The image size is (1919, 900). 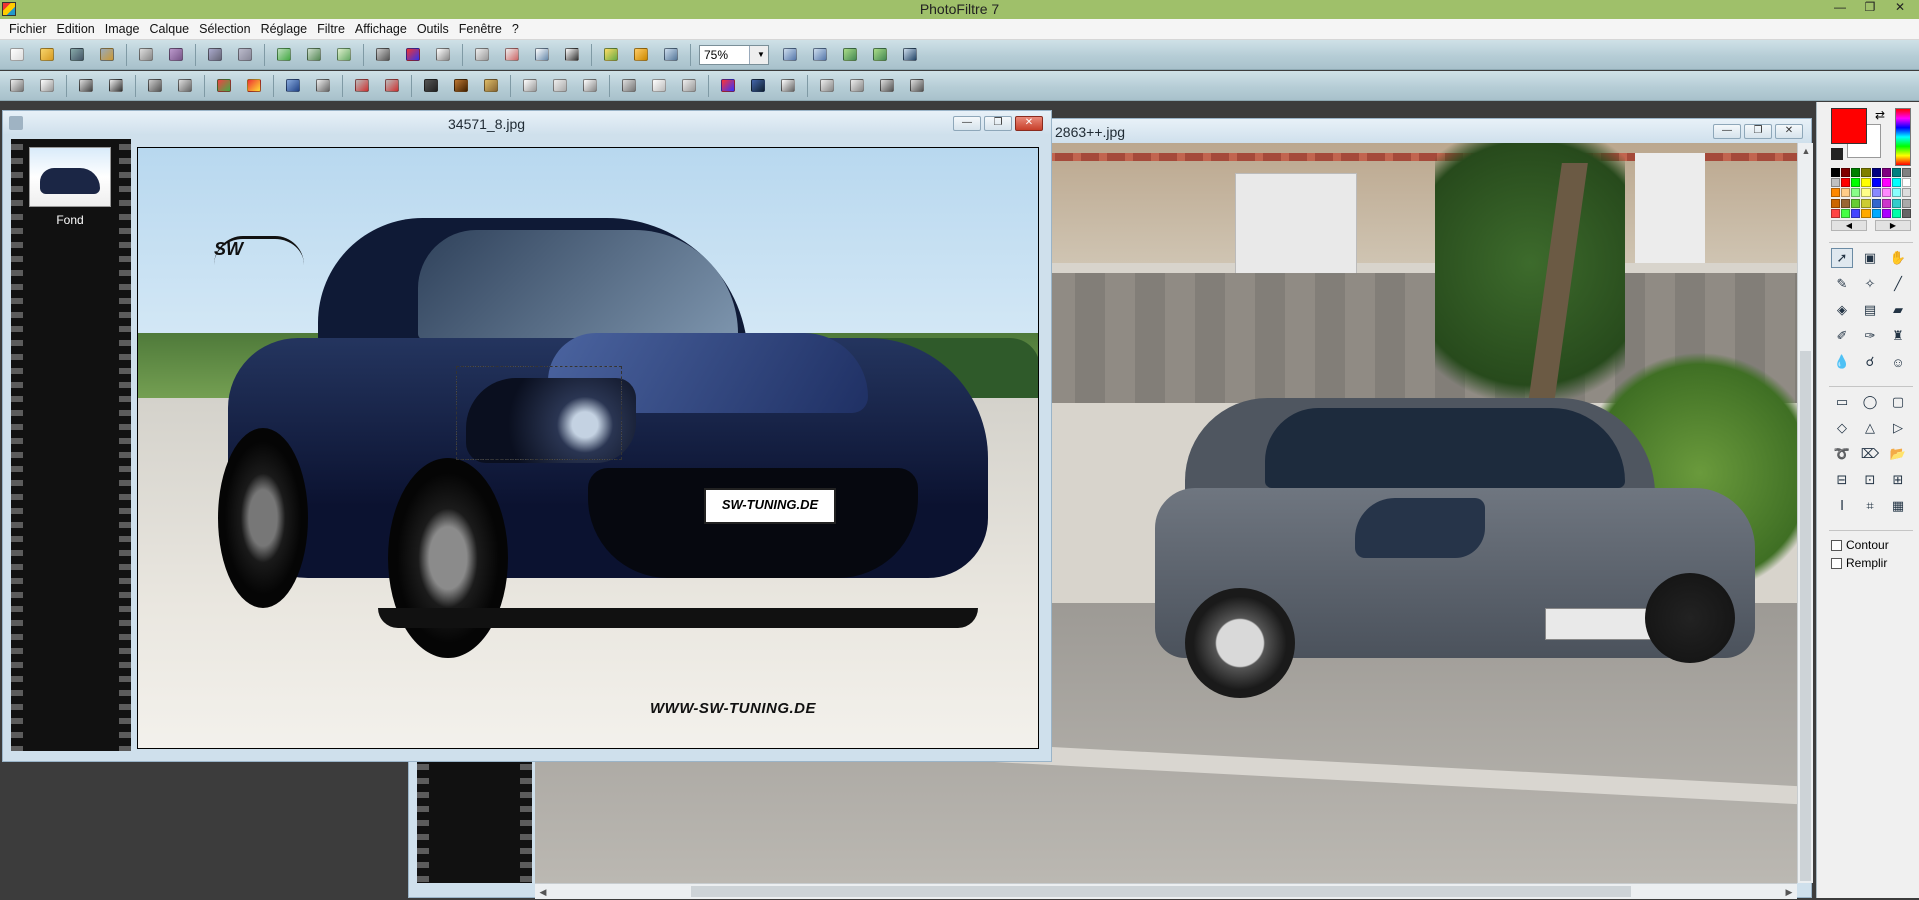 I want to click on scanner-icon, so click(x=176, y=55).